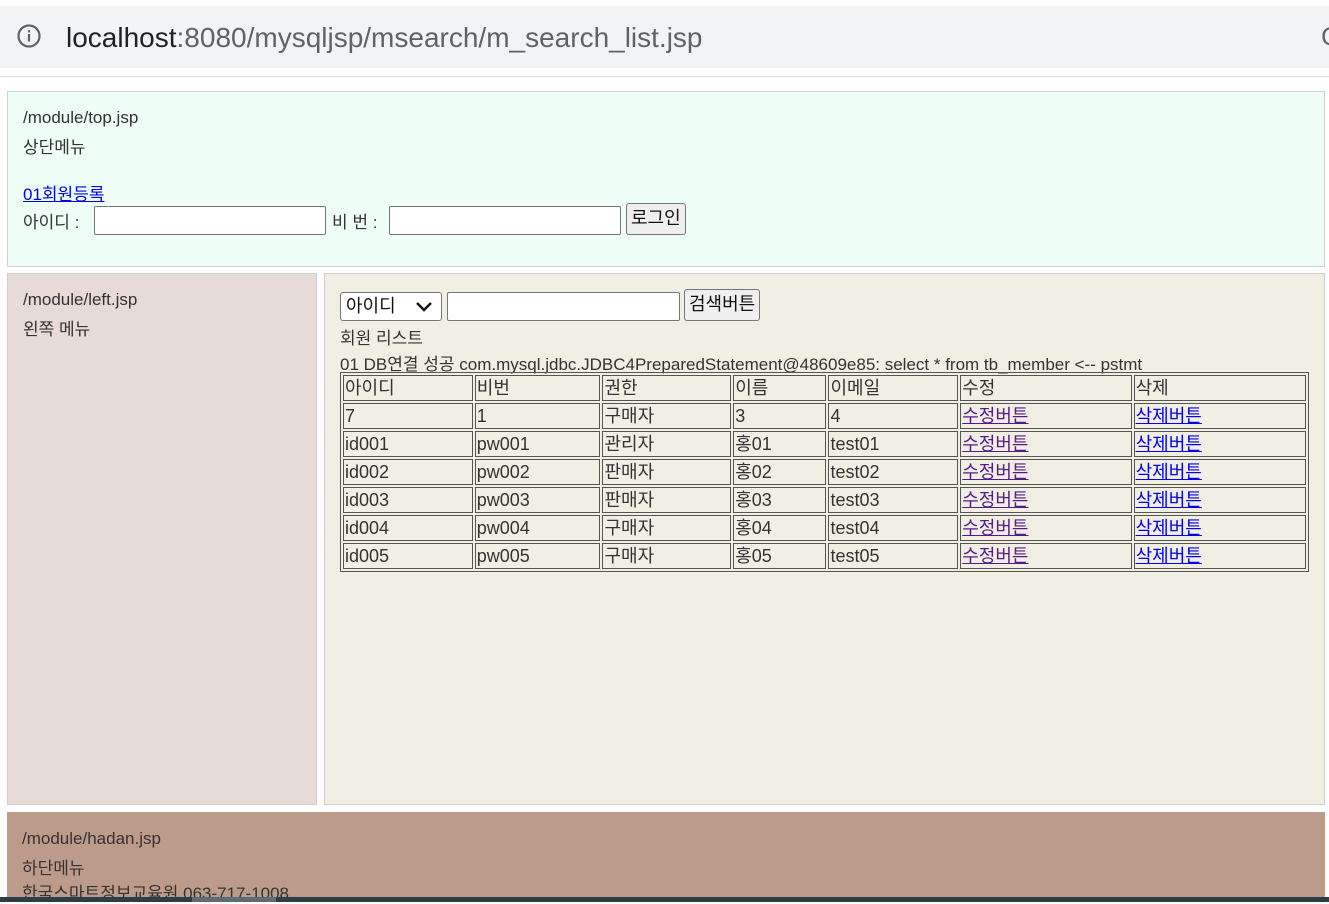  I want to click on cell-password: pw001, so click(537, 444).